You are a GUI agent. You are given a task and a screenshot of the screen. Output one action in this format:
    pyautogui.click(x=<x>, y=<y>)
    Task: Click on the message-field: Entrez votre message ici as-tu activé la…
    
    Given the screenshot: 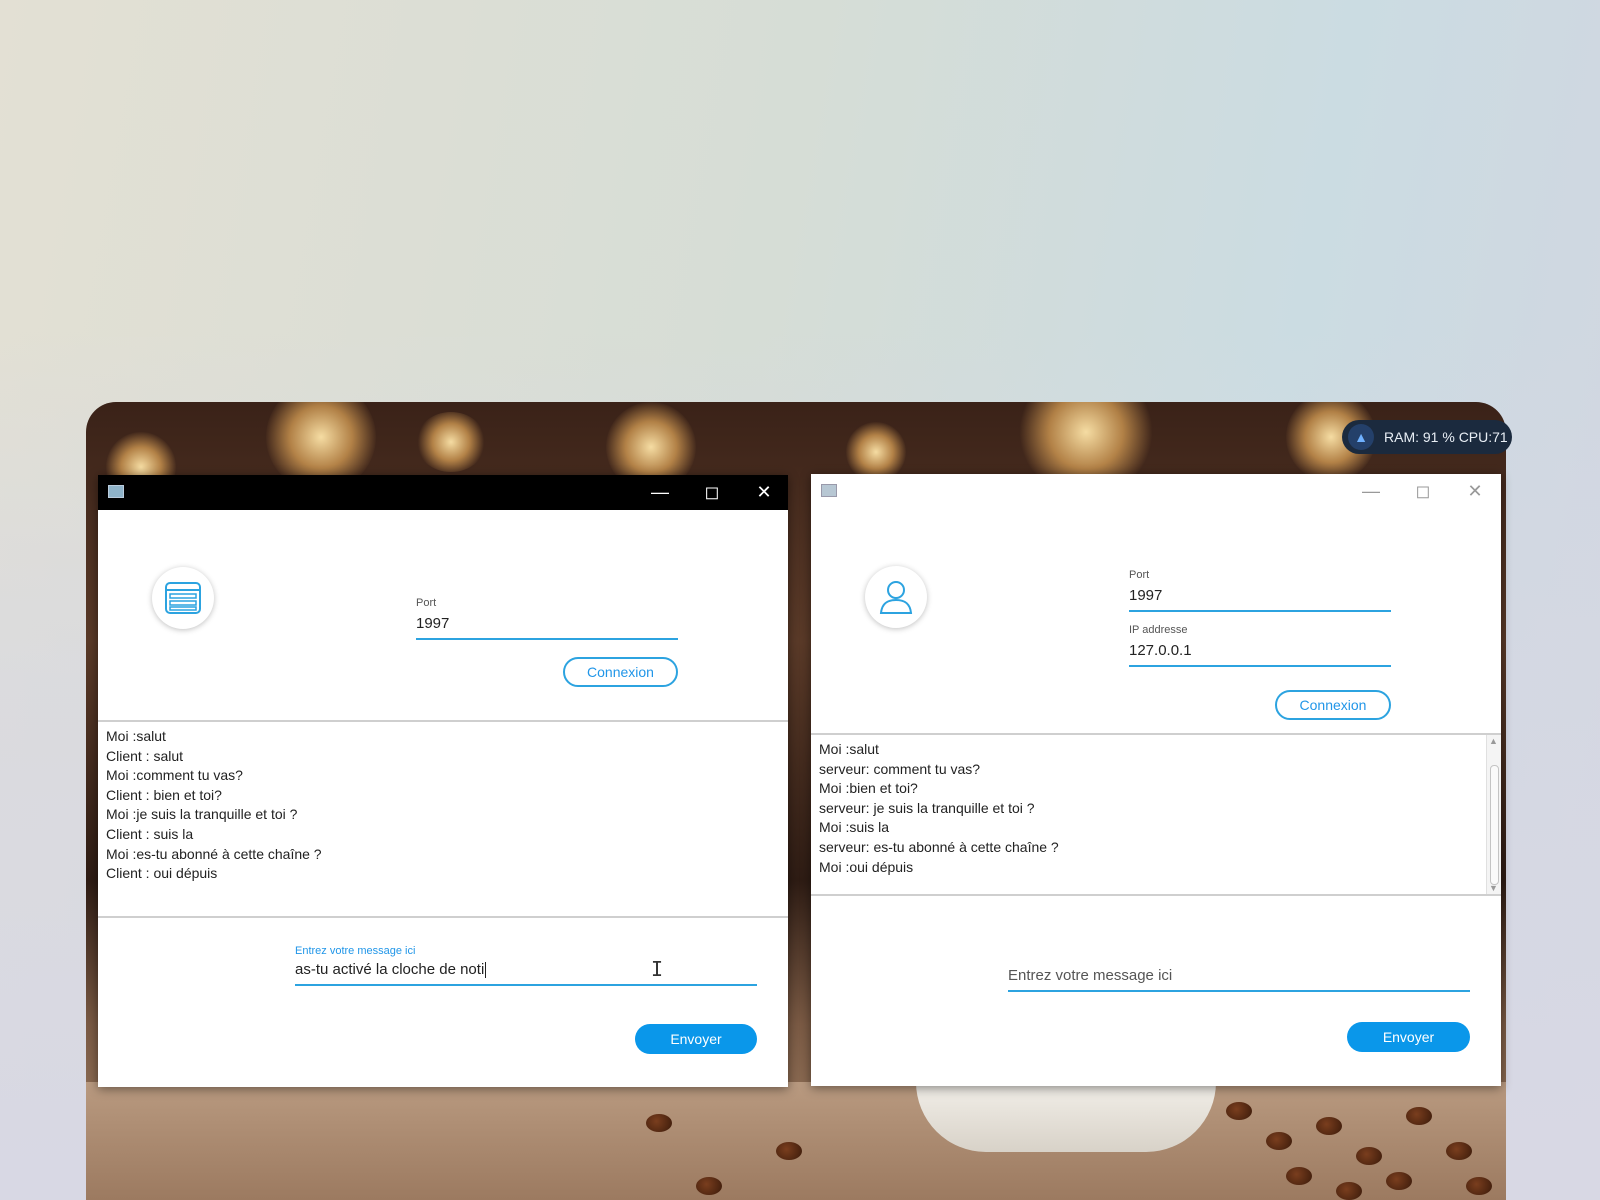 What is the action you would take?
    pyautogui.click(x=526, y=966)
    